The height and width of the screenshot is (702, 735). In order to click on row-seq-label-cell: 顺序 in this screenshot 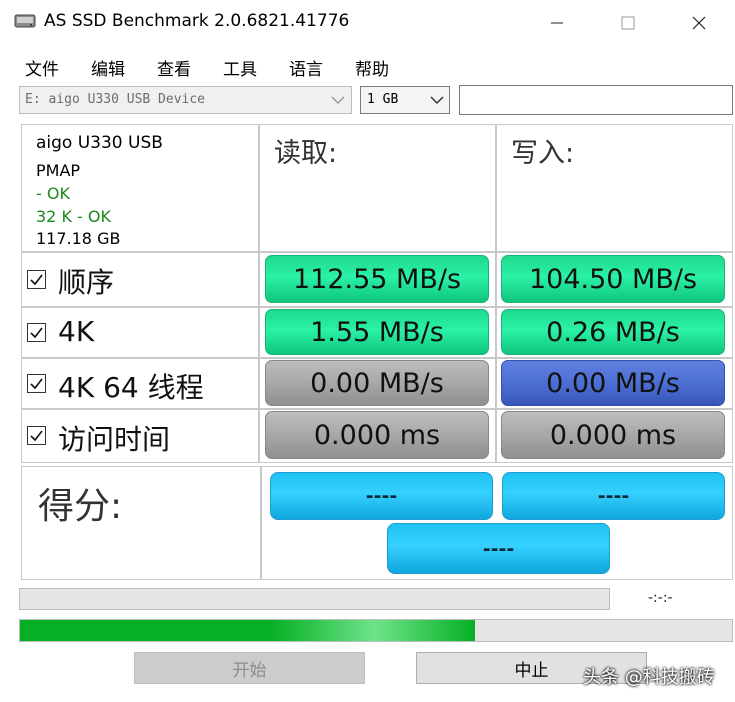, I will do `click(140, 279)`.